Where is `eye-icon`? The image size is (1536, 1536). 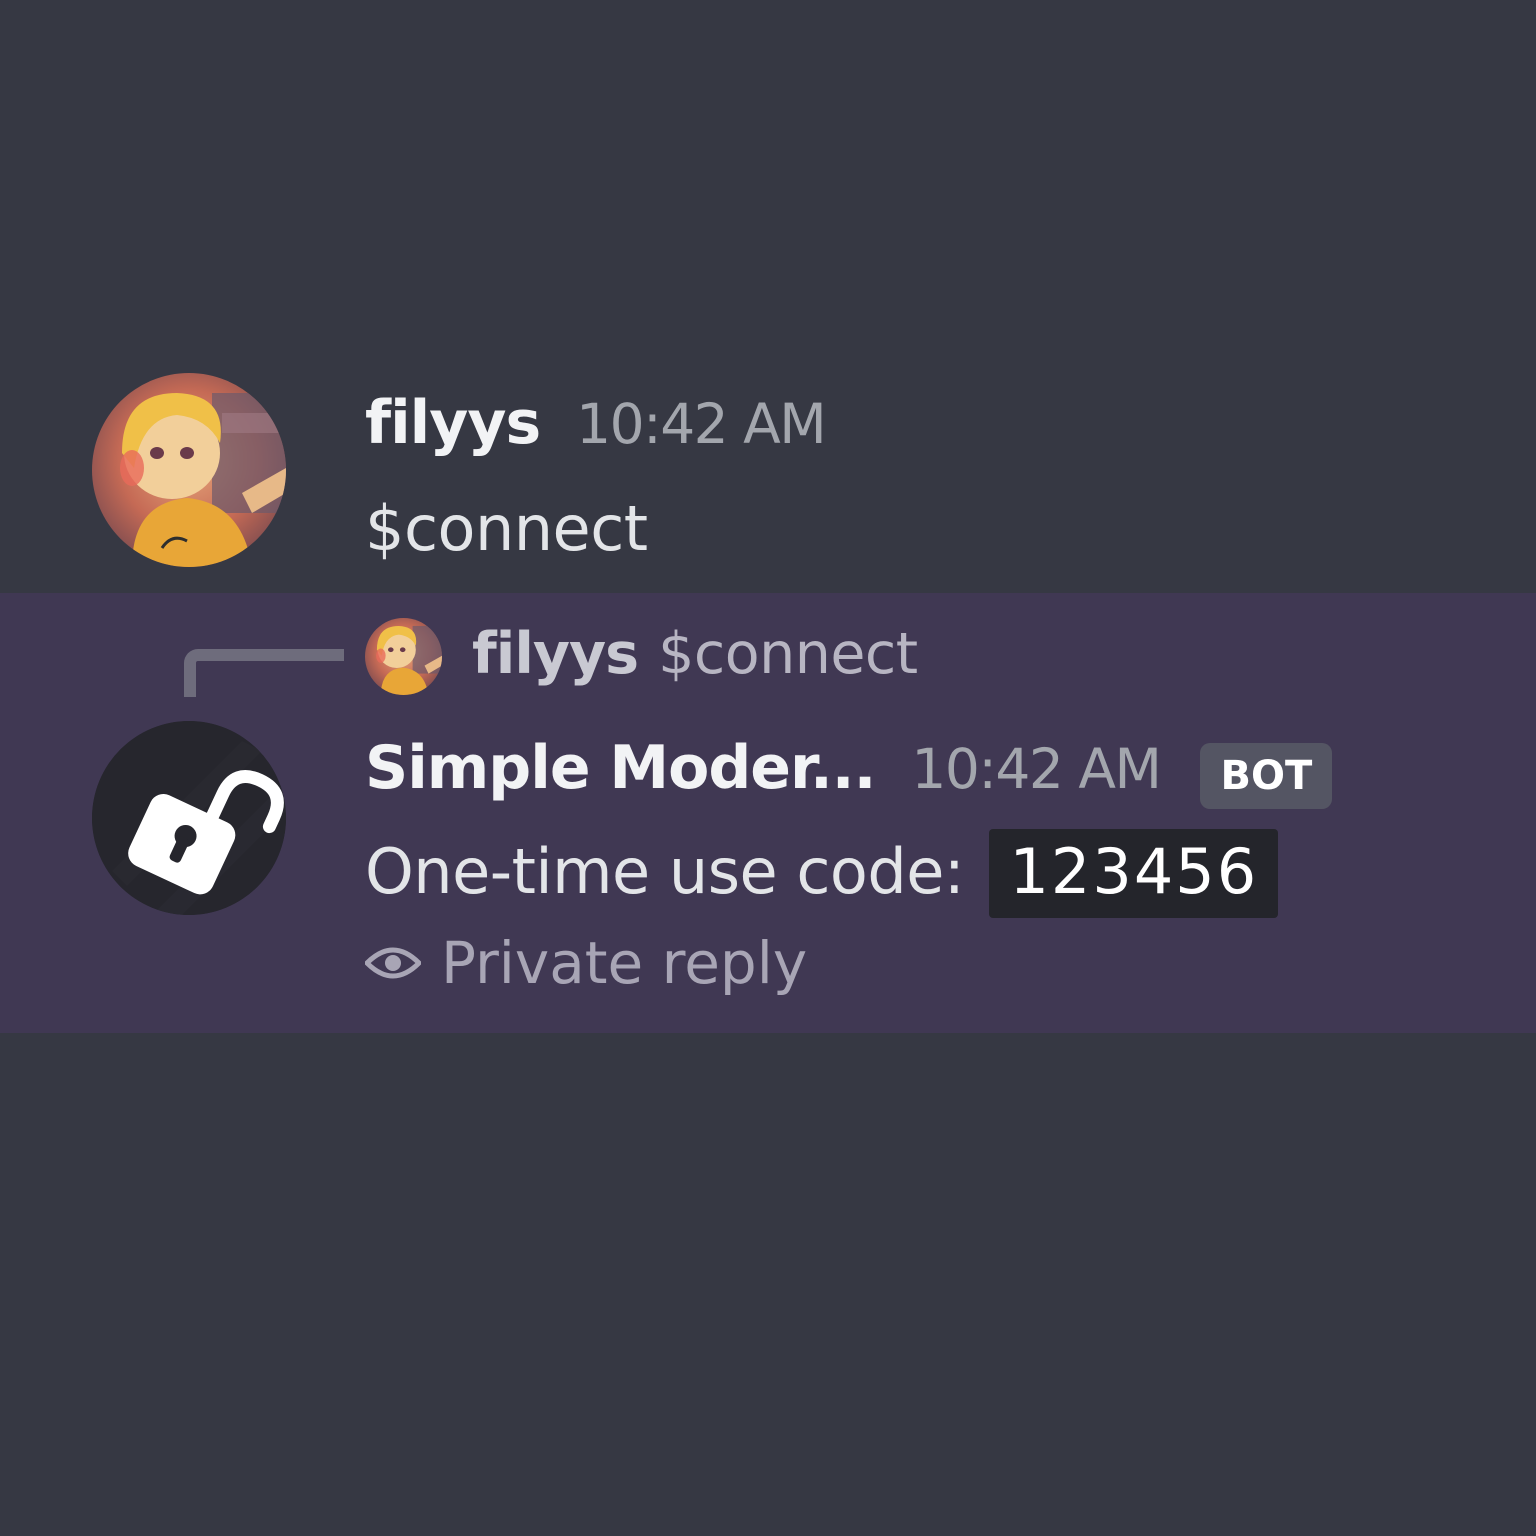
eye-icon is located at coordinates (393, 963).